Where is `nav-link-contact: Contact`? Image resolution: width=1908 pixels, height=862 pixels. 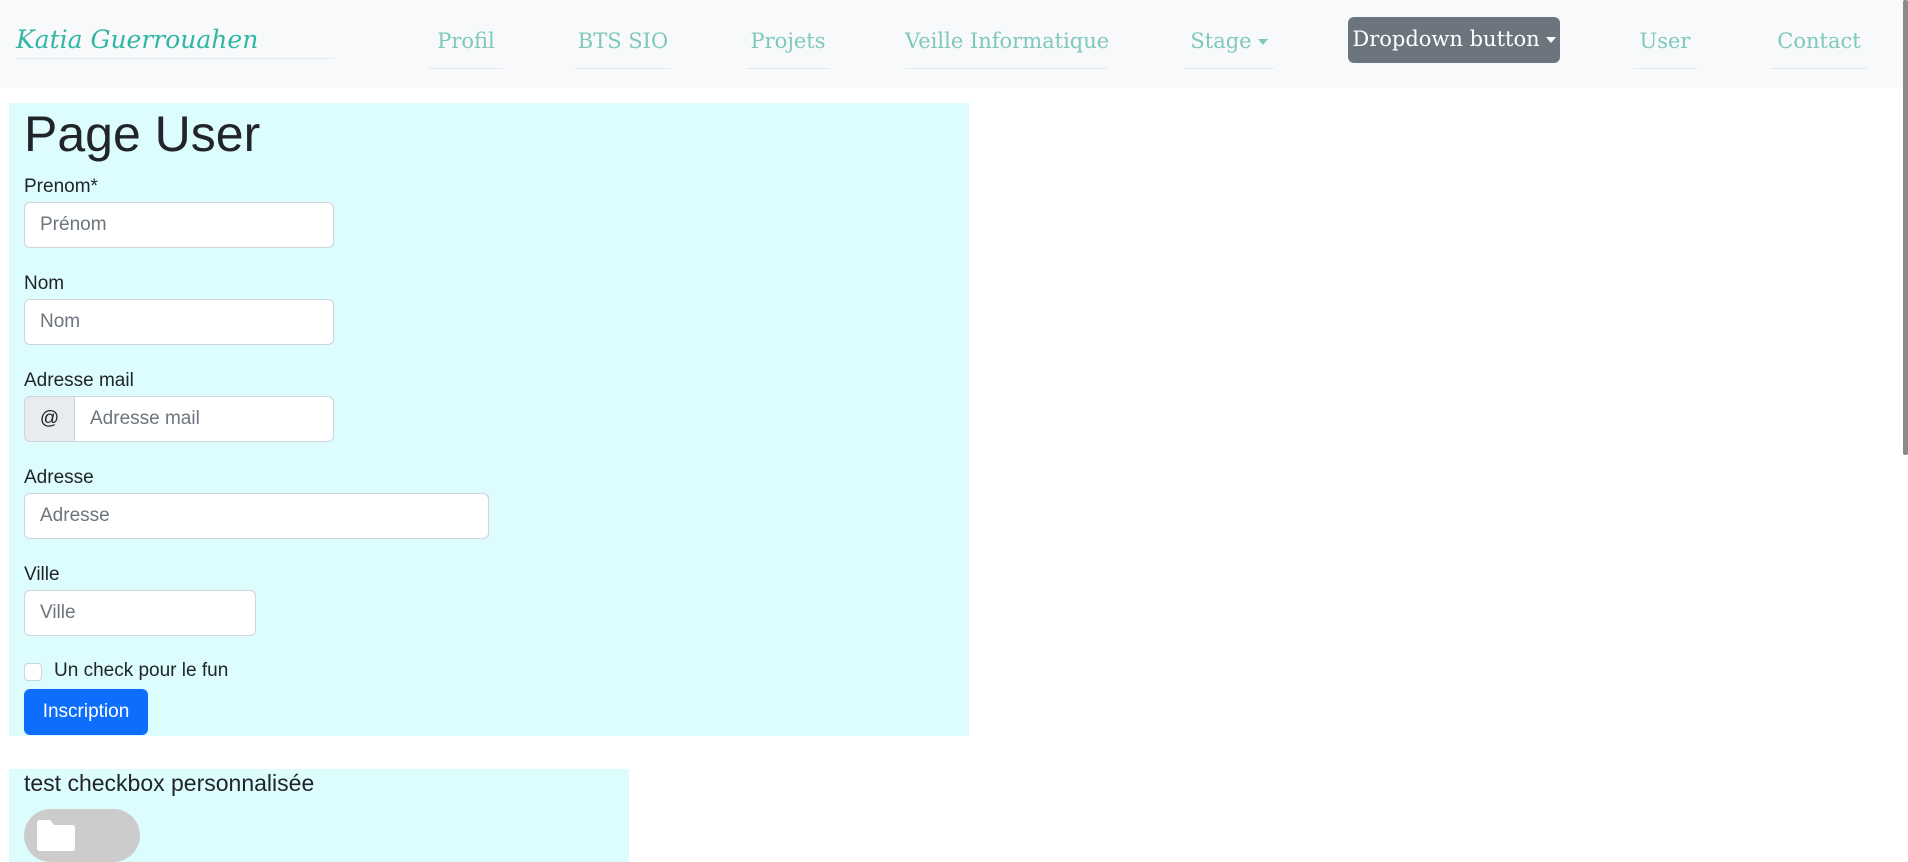
nav-link-contact: Contact is located at coordinates (1819, 47).